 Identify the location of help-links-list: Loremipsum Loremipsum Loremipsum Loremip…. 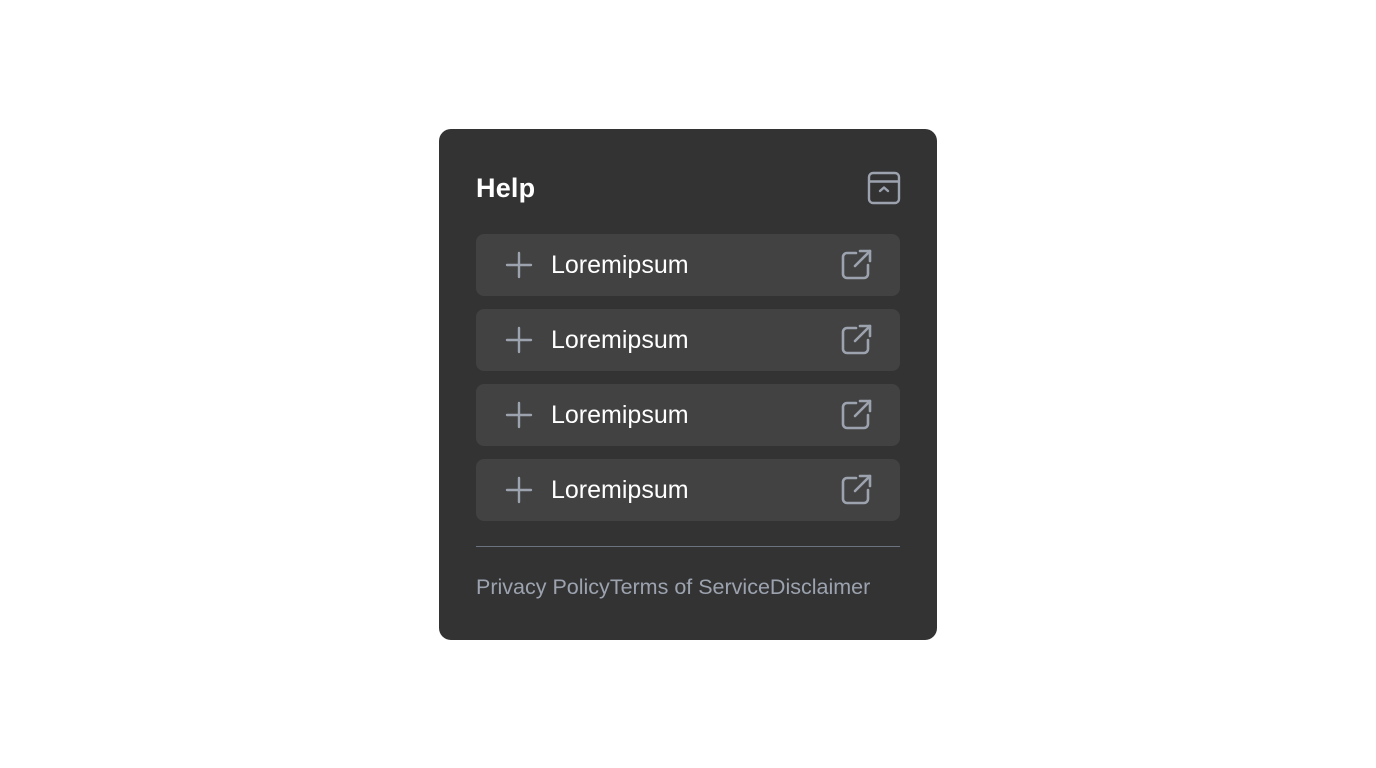
(688, 384).